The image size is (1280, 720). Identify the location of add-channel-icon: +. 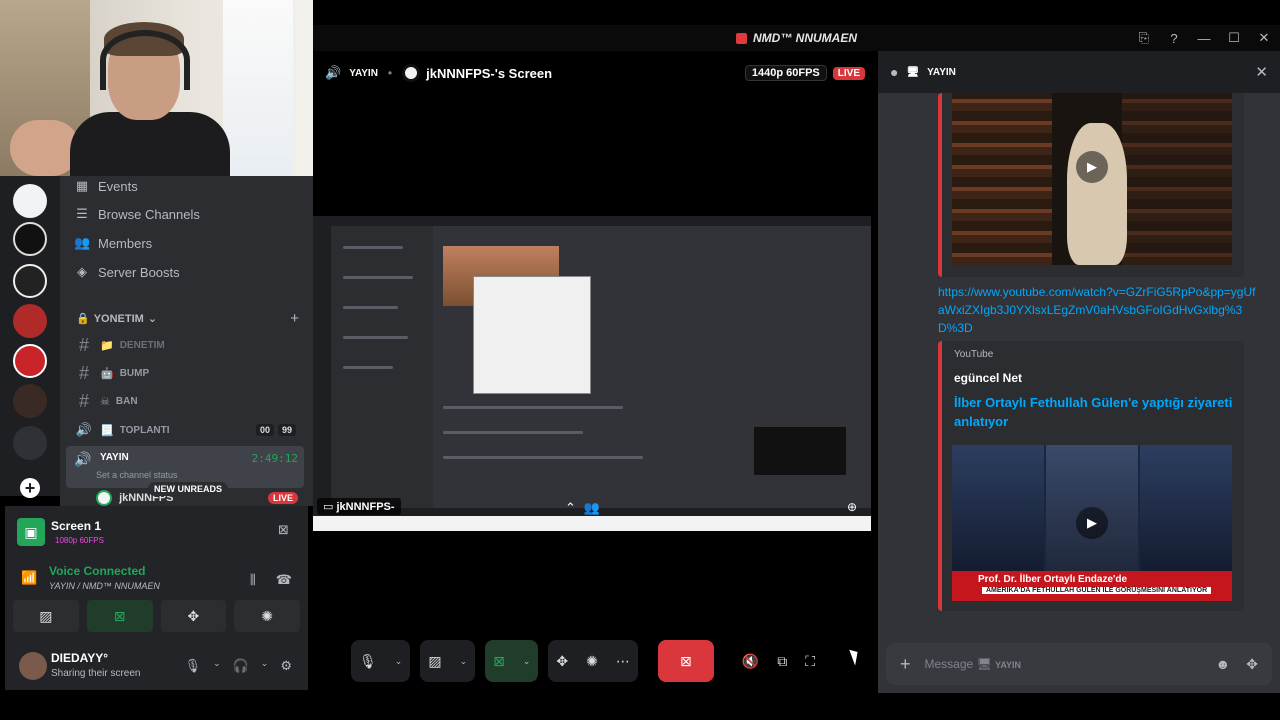
(294, 318).